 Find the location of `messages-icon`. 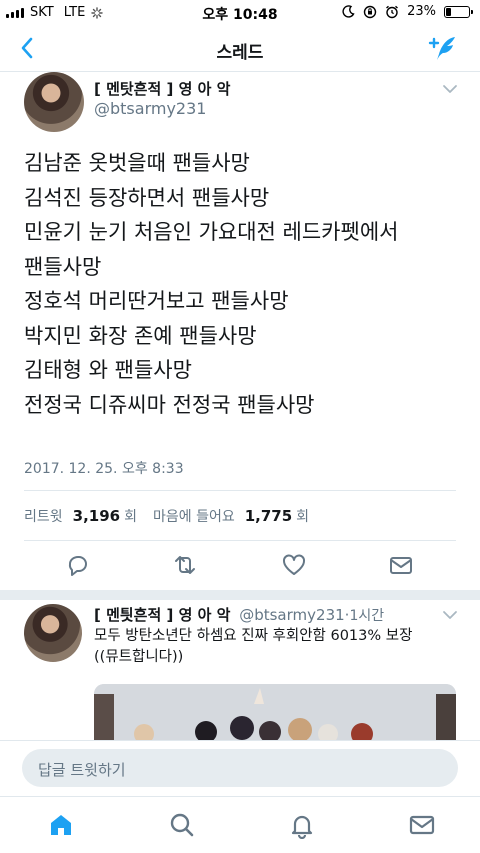

messages-icon is located at coordinates (422, 825).